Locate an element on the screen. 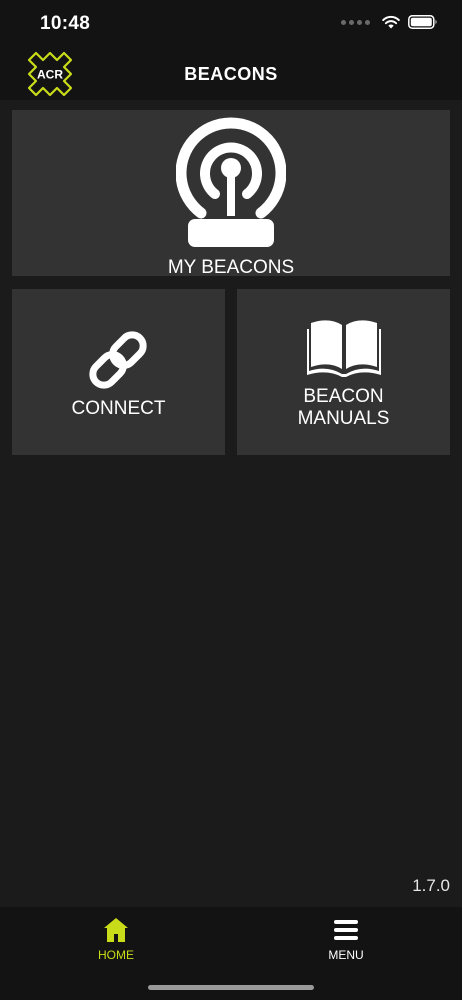  battery-icon is located at coordinates (422, 22).